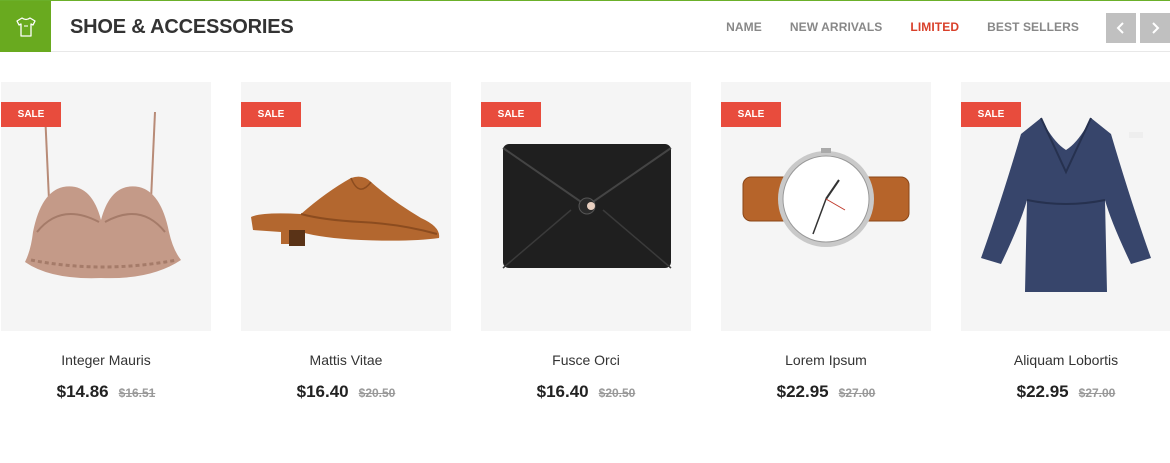 The image size is (1170, 463). I want to click on tab-name: NAME, so click(744, 26).